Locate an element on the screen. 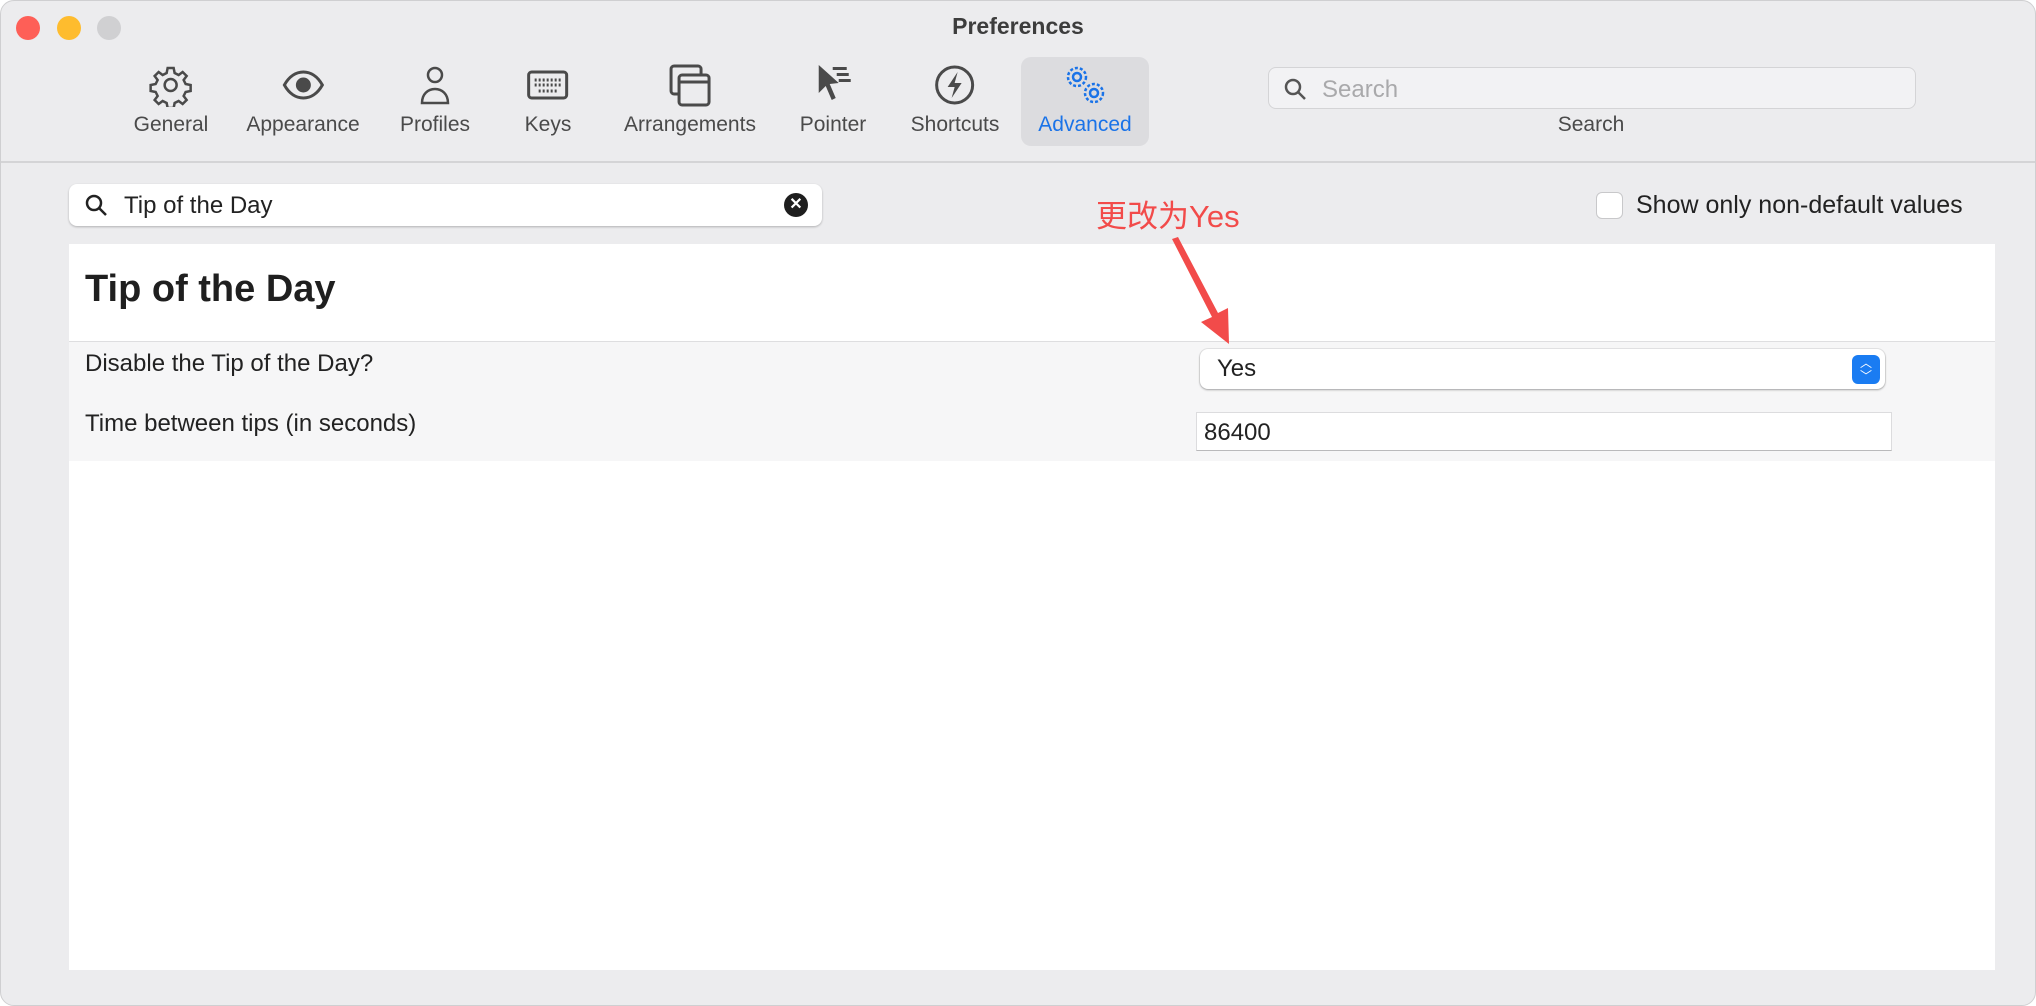 The width and height of the screenshot is (2036, 1006). annotation-arrow-icon is located at coordinates (1200, 290).